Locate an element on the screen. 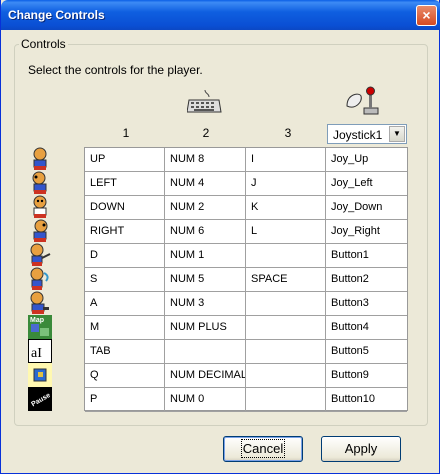  binding-cell-2: NUM 5 is located at coordinates (205, 280).